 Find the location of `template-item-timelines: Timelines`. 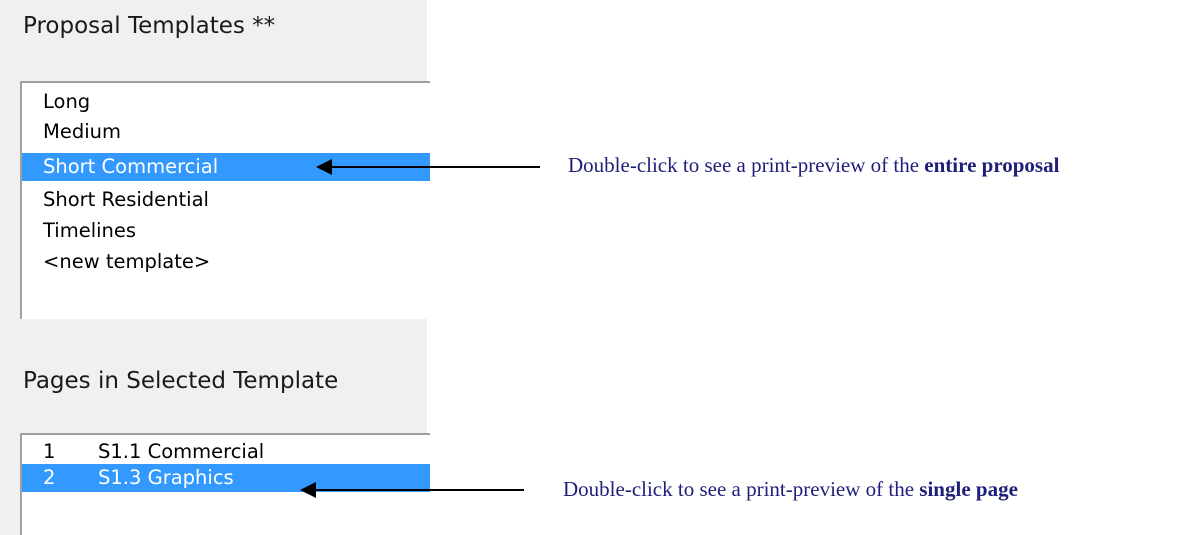

template-item-timelines: Timelines is located at coordinates (226, 231).